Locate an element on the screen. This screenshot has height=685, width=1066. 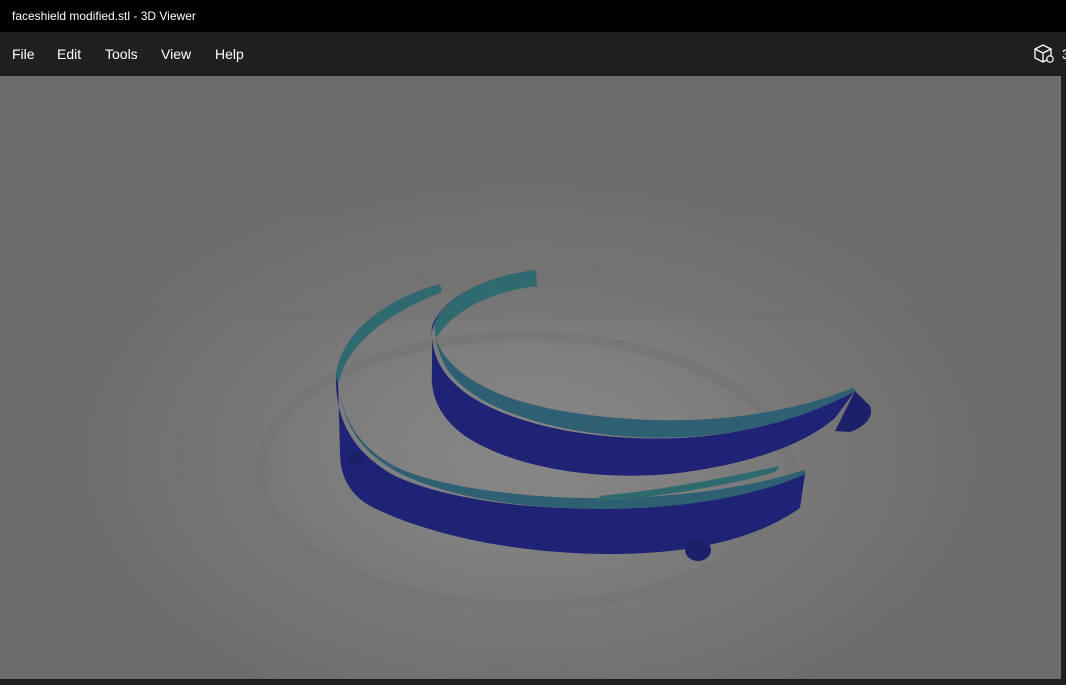
3d-cube-icon is located at coordinates (1044, 53).